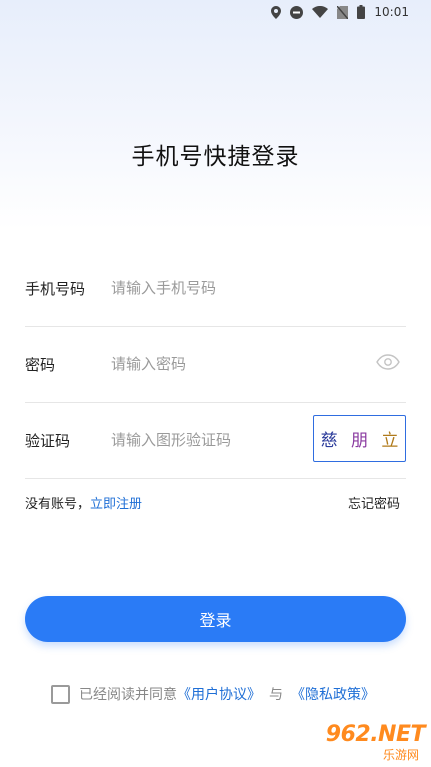  Describe the element at coordinates (116, 504) in the screenshot. I see `register-link: 立即注册` at that location.